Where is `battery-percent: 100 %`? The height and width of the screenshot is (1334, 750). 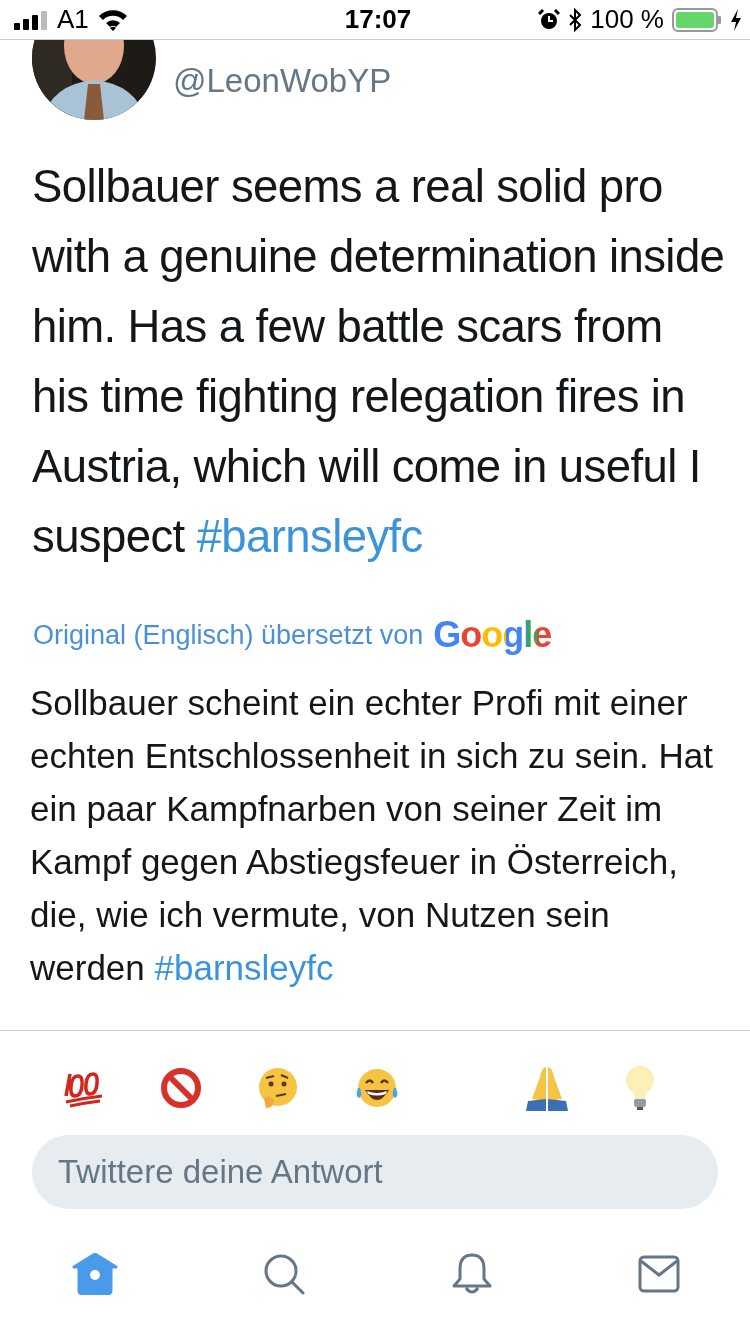
battery-percent: 100 % is located at coordinates (627, 19).